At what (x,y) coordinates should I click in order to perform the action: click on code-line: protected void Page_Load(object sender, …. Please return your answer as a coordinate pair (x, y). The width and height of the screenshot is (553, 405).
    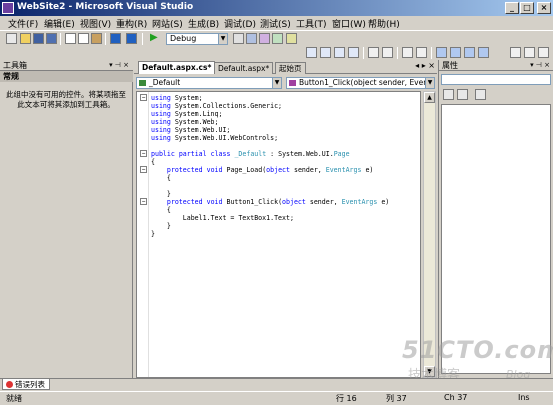
    Looking at the image, I should click on (270, 170).